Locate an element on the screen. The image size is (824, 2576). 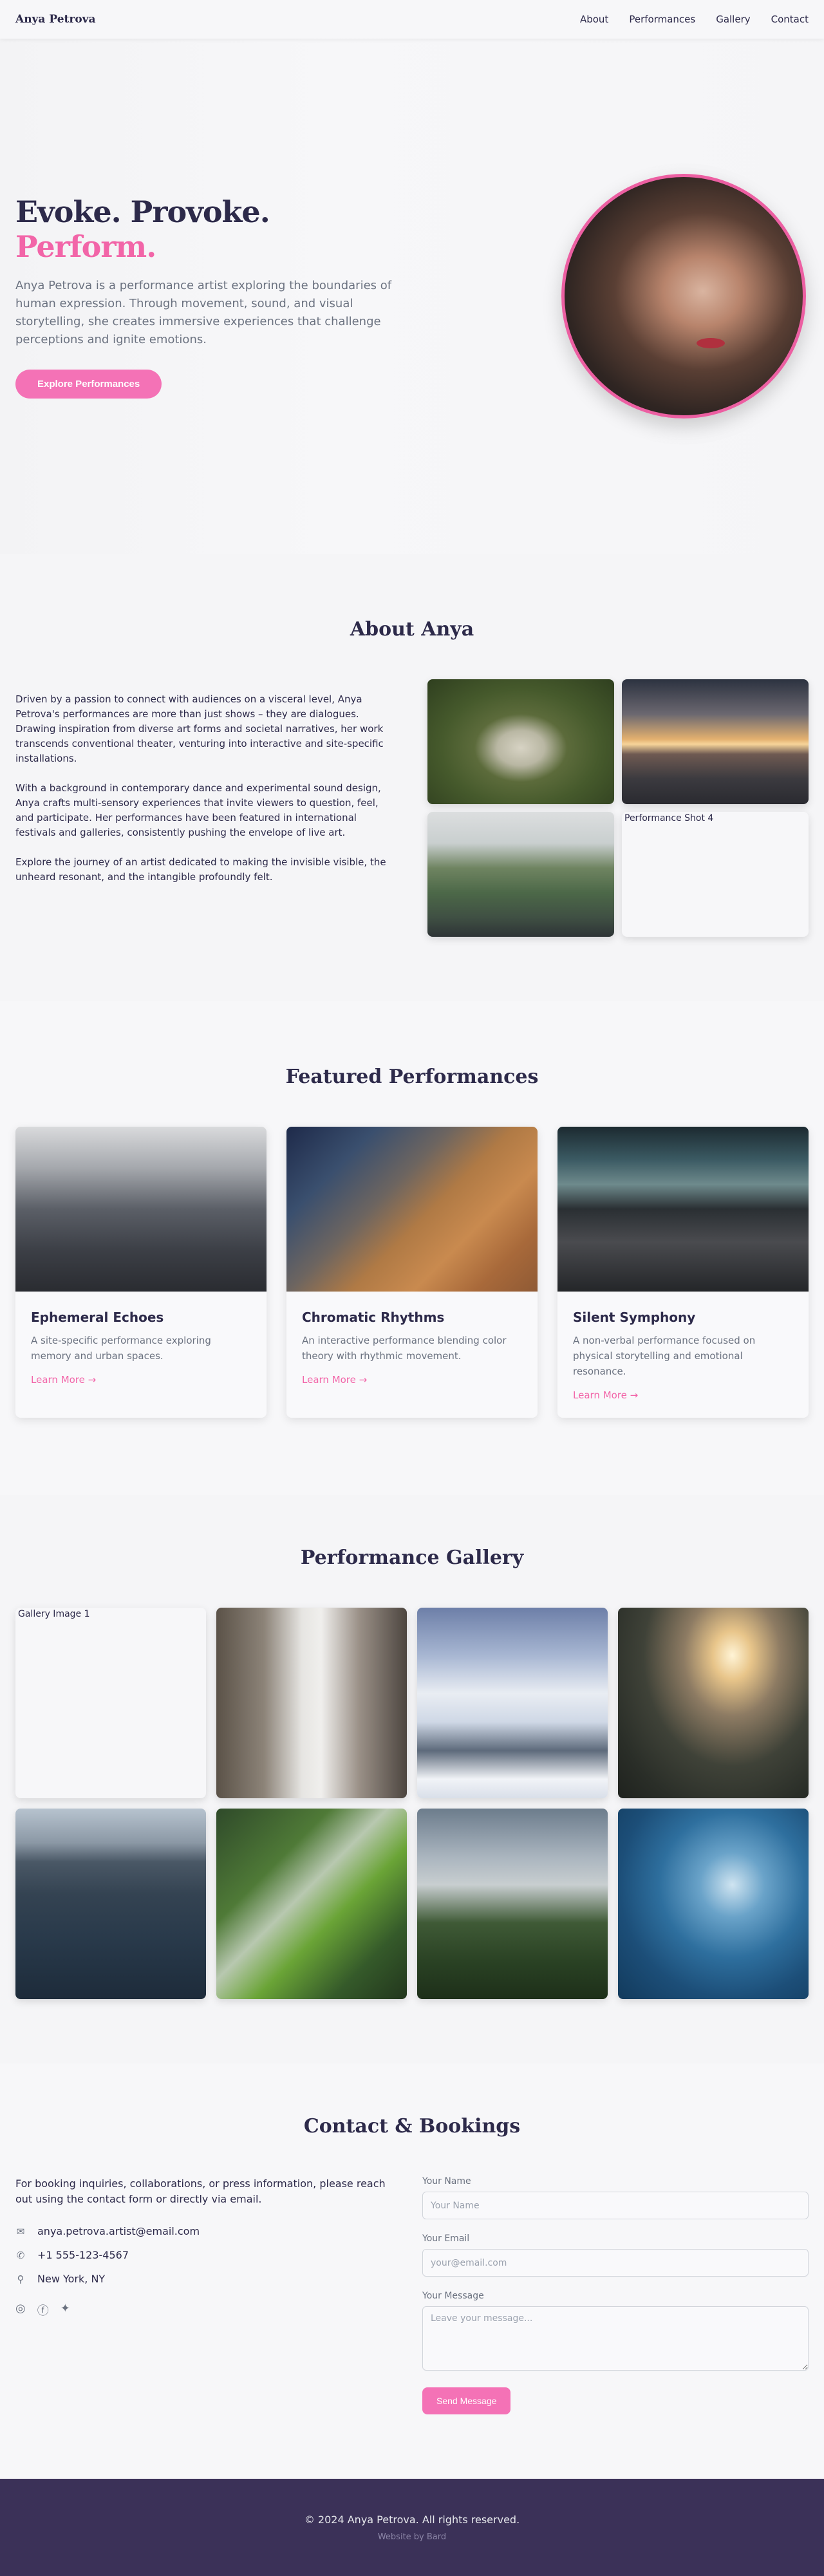
card-image-skyscraper is located at coordinates (141, 1209).